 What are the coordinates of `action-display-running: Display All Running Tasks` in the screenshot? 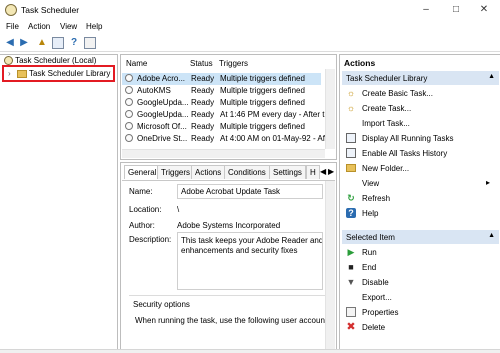 It's located at (421, 139).